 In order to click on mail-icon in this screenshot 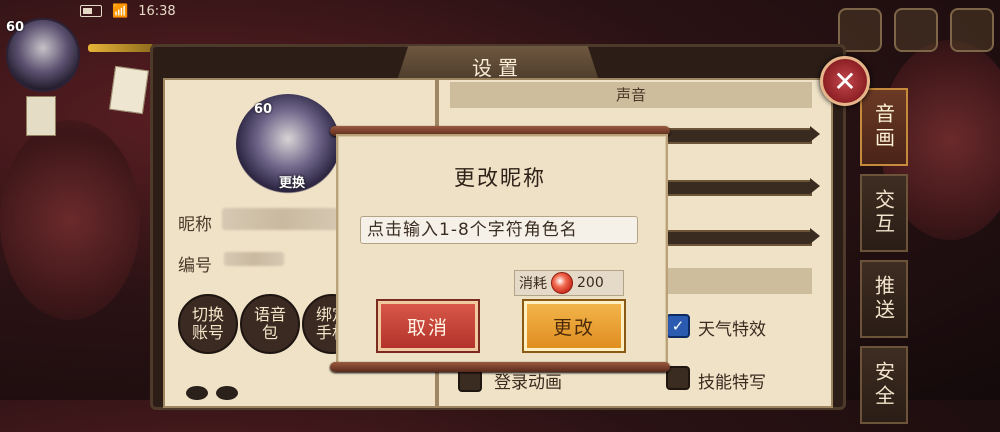, I will do `click(916, 30)`.